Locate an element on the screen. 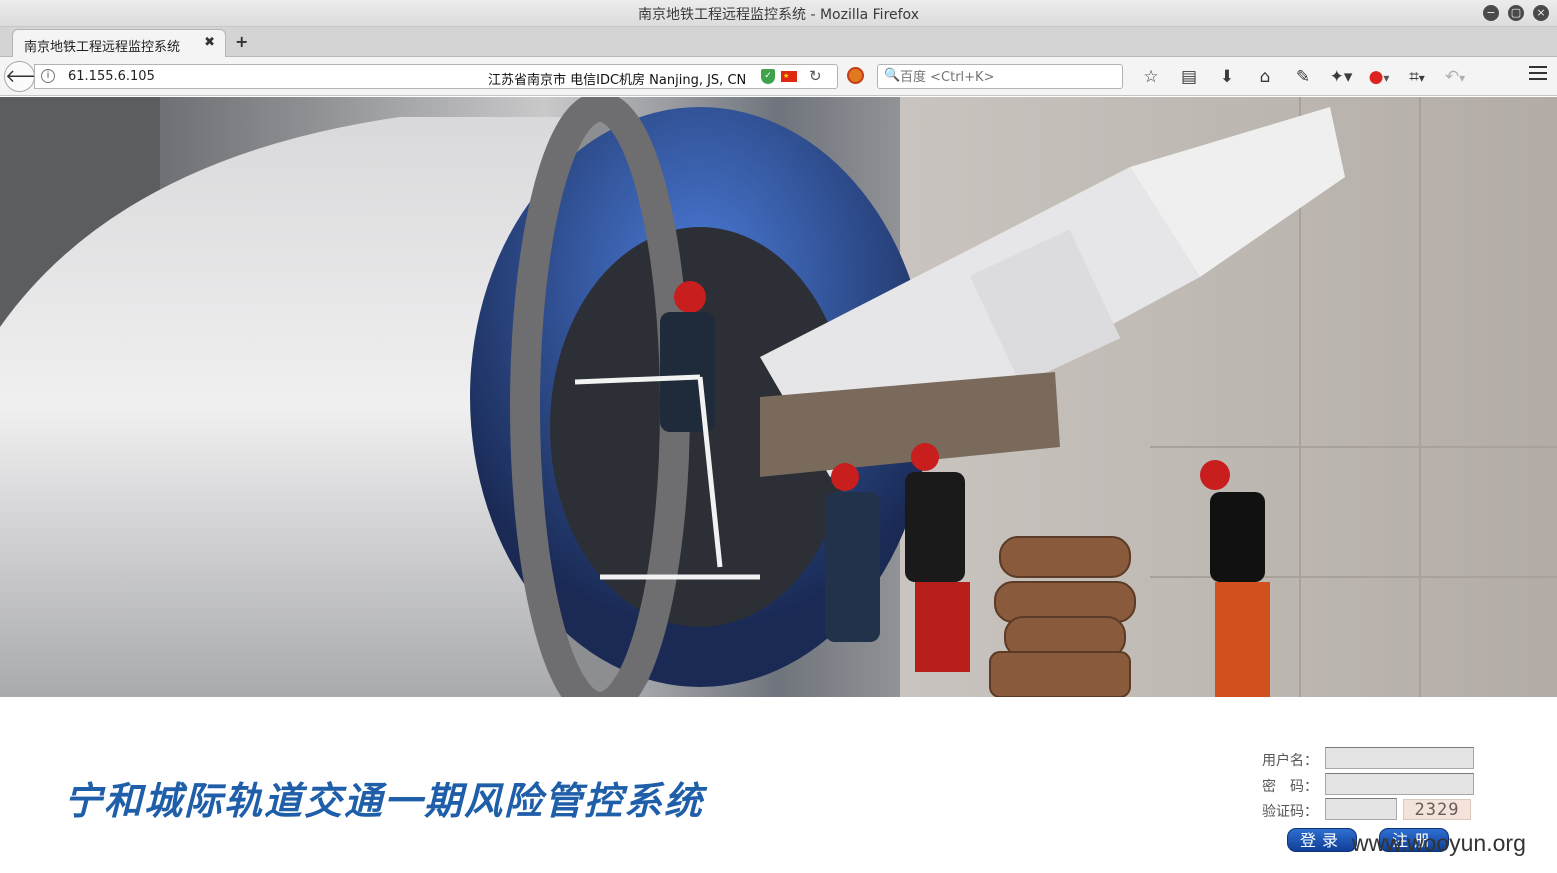 Image resolution: width=1557 pixels, height=873 pixels. username-label: 用户名： is located at coordinates (1290, 761).